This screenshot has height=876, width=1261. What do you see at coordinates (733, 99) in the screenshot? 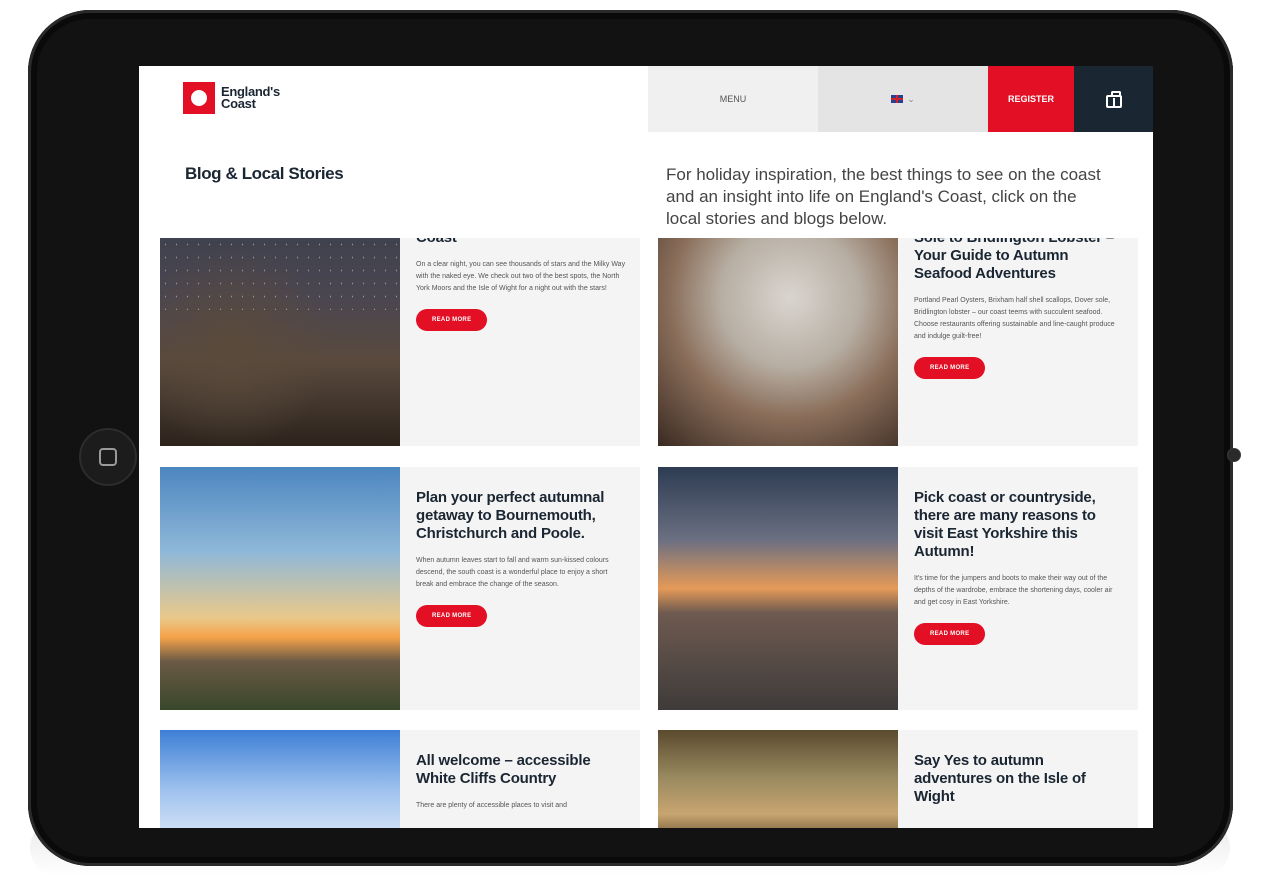
I see `menu-button: MENU` at bounding box center [733, 99].